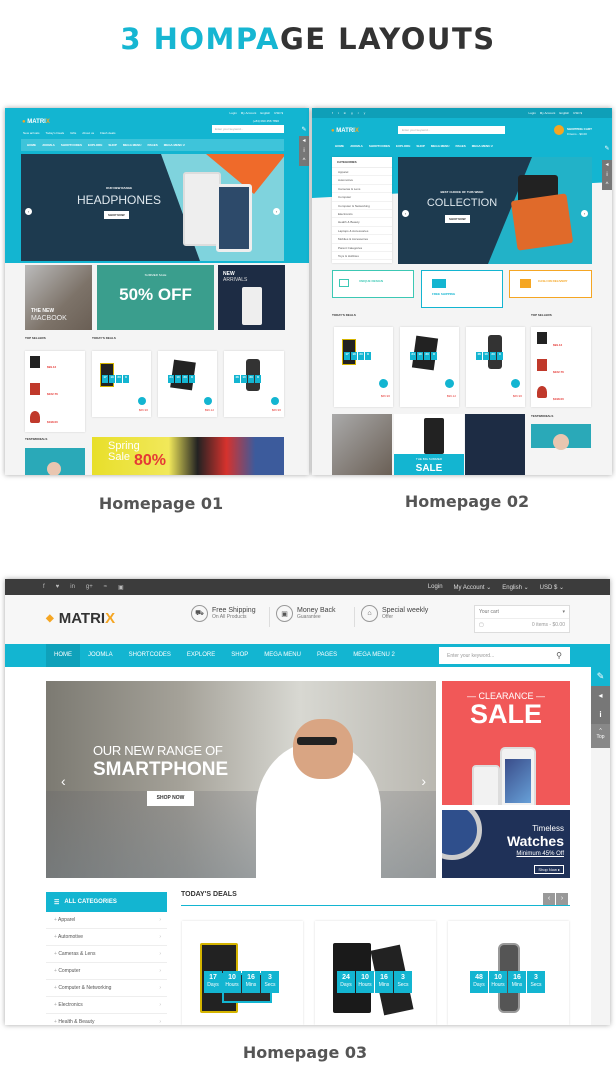 The image size is (616, 1087). Describe the element at coordinates (150, 655) in the screenshot. I see `nav-shortcodes: SHORTCODES` at that location.